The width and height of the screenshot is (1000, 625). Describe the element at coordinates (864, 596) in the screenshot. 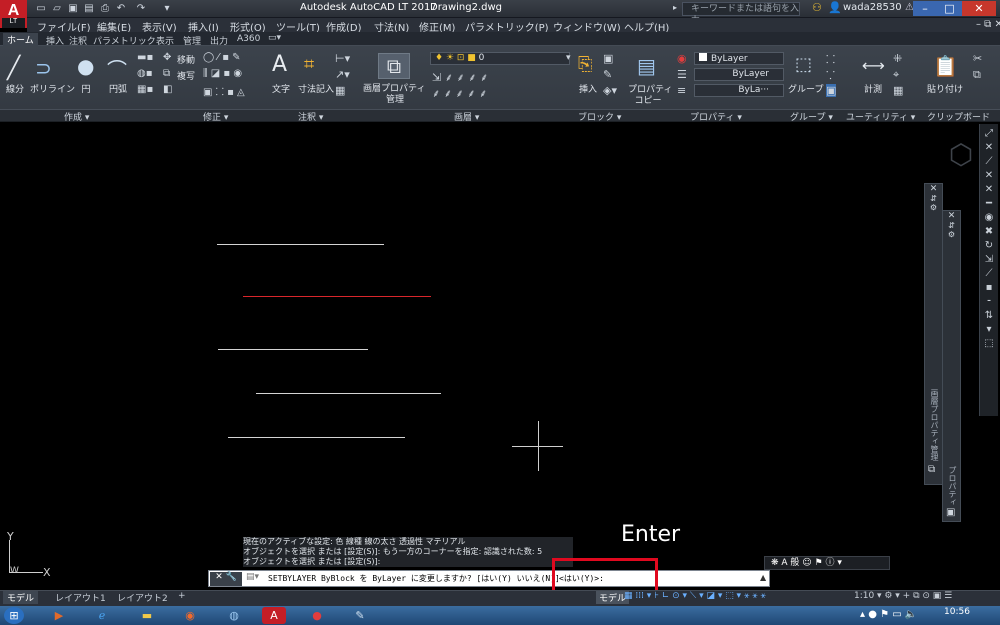

I see `annotation-scale: 1:10` at that location.